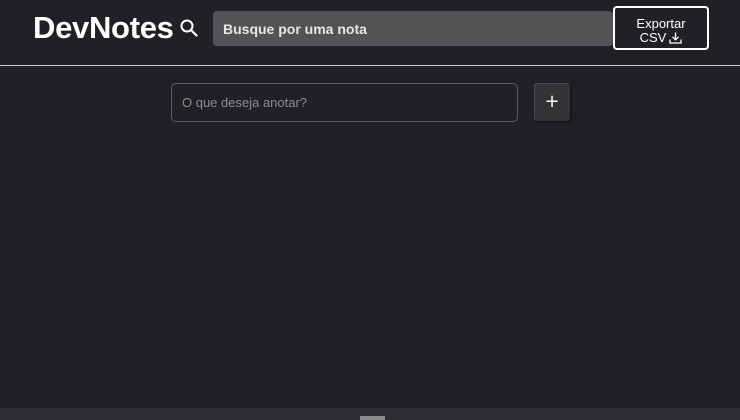 The height and width of the screenshot is (420, 740). I want to click on bottom-handle, so click(372, 418).